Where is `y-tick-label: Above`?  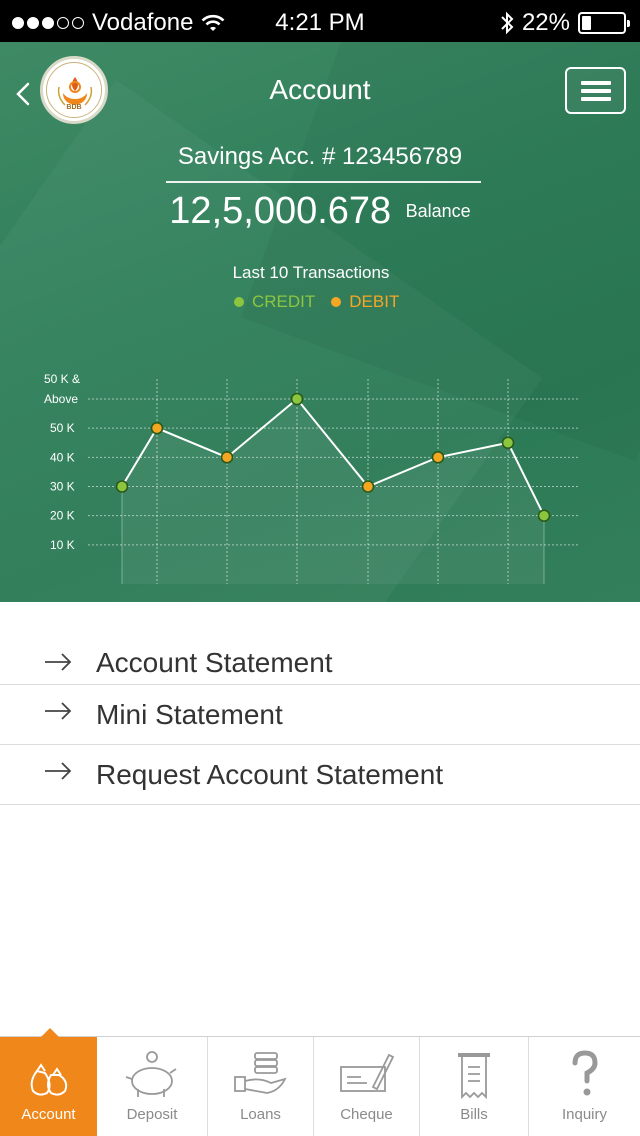 y-tick-label: Above is located at coordinates (61, 399).